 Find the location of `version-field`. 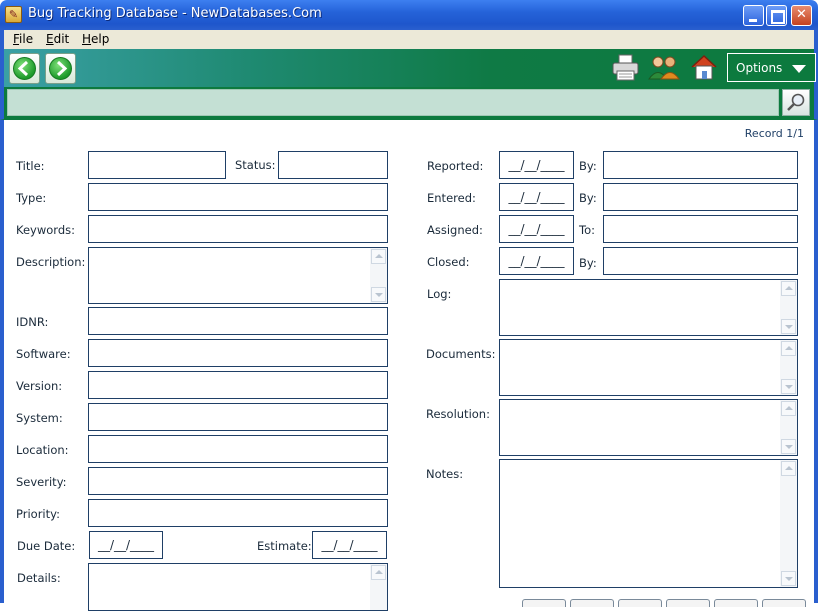

version-field is located at coordinates (238, 385).